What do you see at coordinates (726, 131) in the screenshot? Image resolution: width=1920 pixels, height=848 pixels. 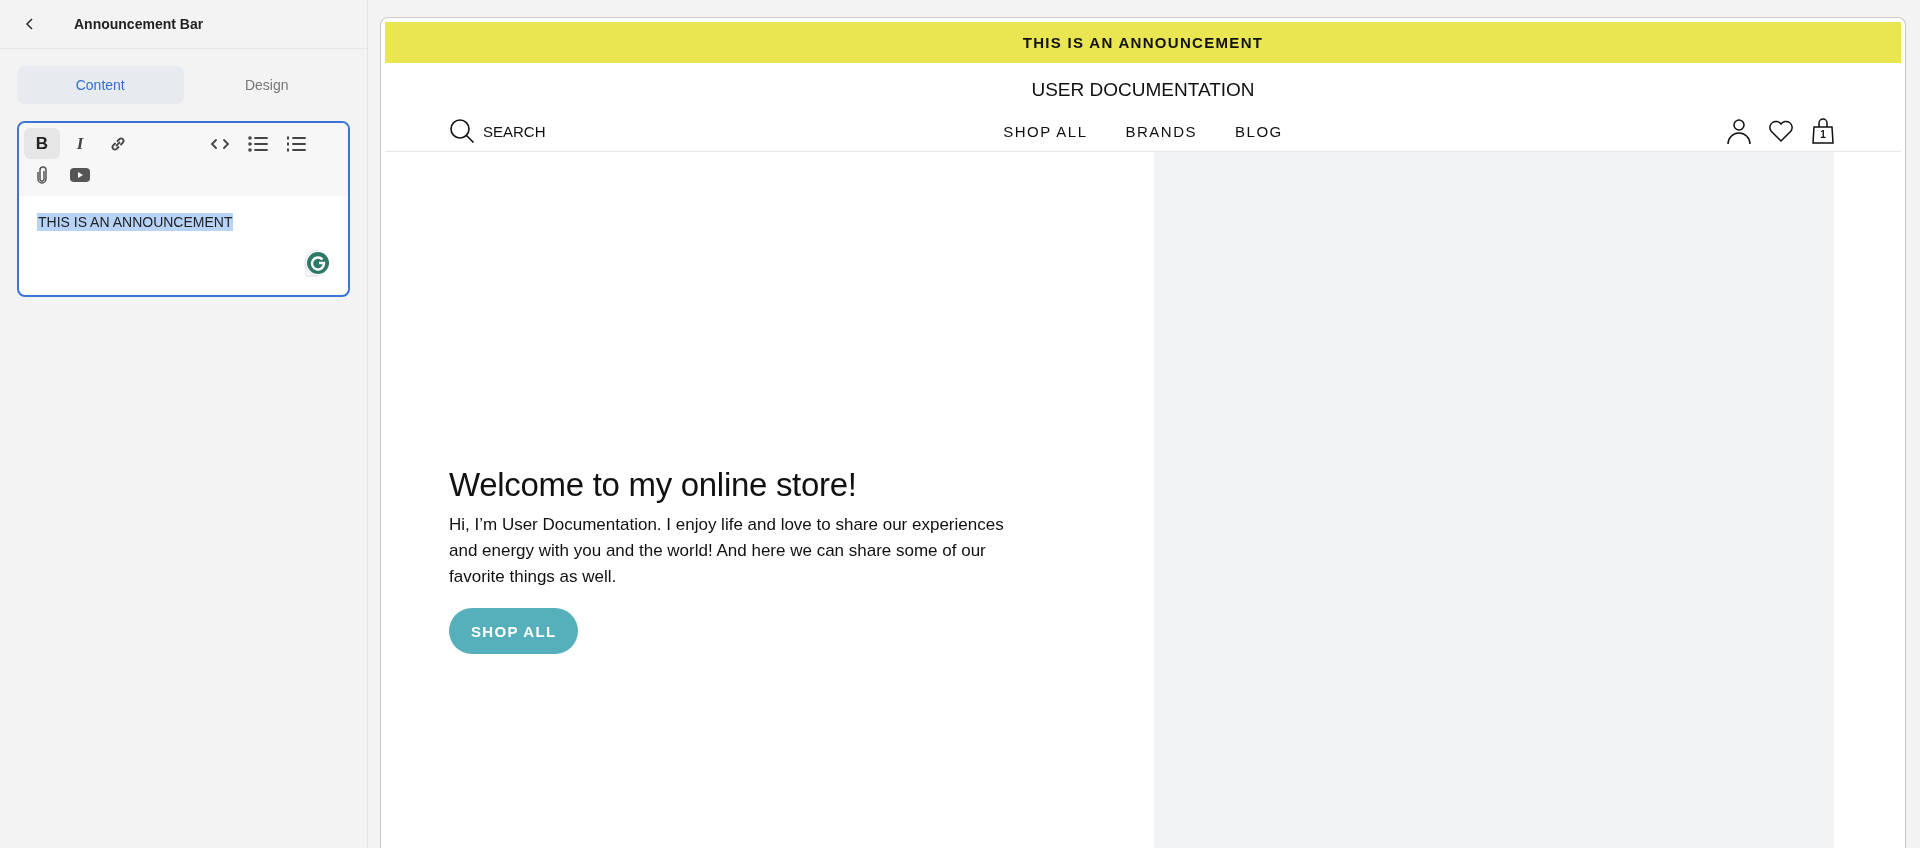 I see `search-link: SEARCH` at bounding box center [726, 131].